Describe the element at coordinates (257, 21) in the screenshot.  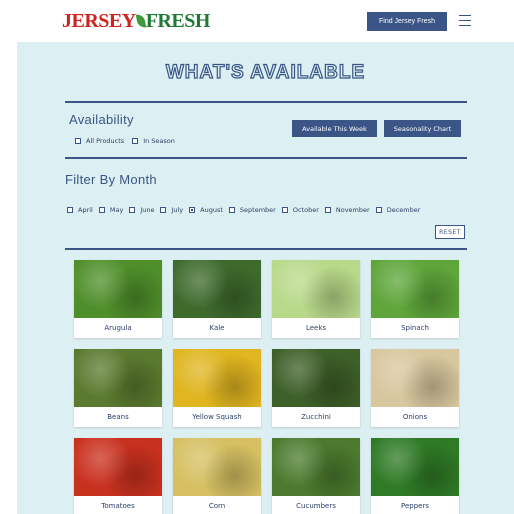
I see `site-header: JERSEY FRESH Find Jersey Fresh` at that location.